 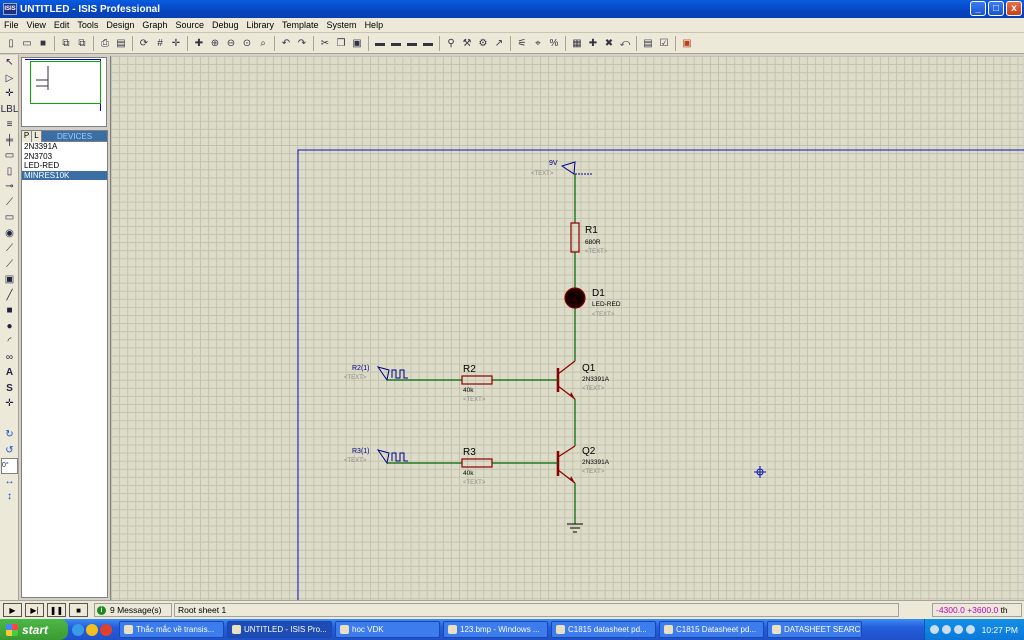 What do you see at coordinates (247, 43) in the screenshot?
I see `zoom-all-icon: ⊙` at bounding box center [247, 43].